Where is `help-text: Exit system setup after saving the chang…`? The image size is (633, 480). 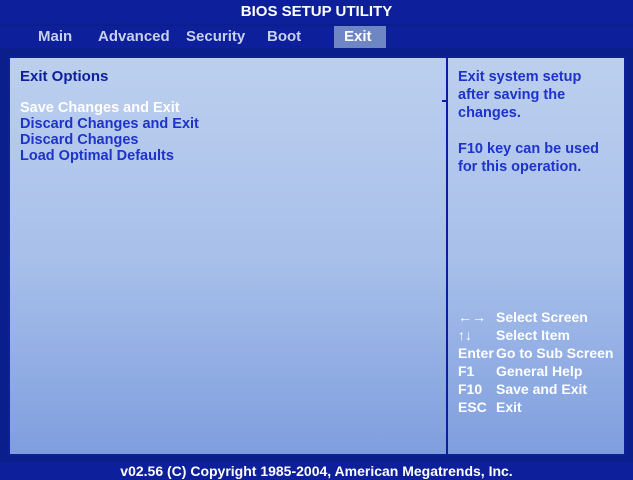
help-text: Exit system setup after saving the chang… is located at coordinates (538, 131).